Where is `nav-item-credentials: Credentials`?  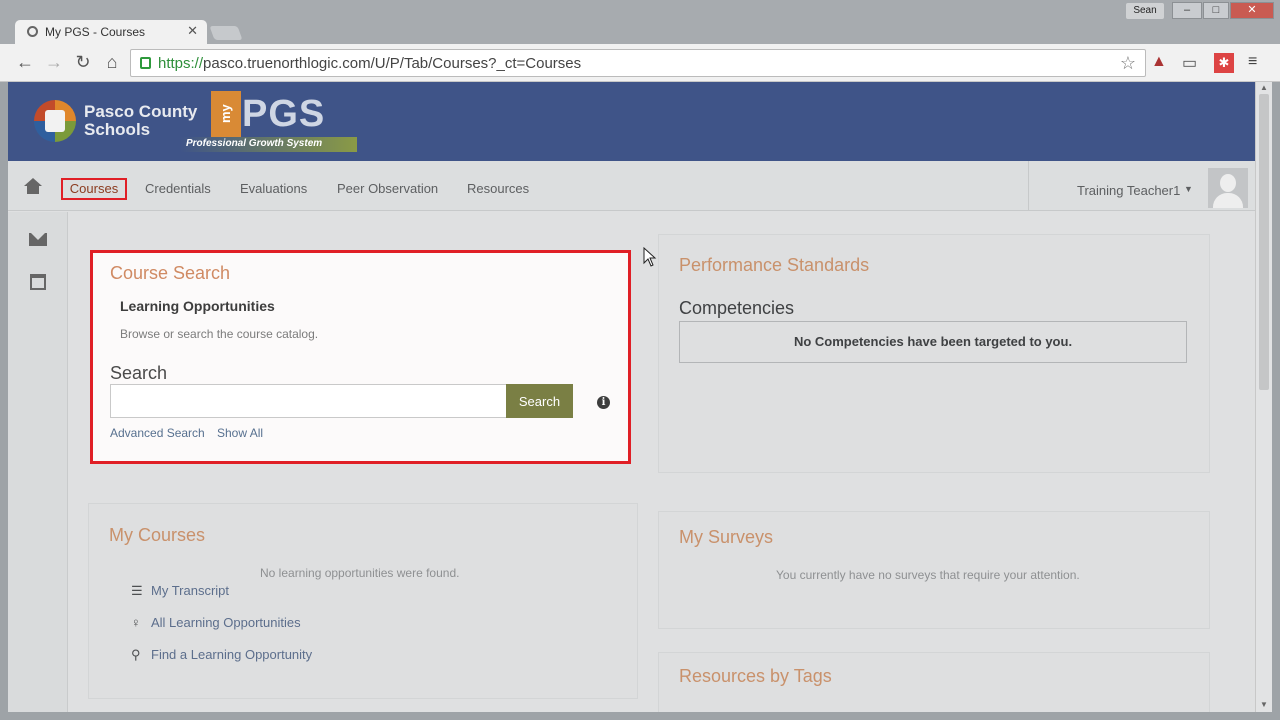 nav-item-credentials: Credentials is located at coordinates (178, 188).